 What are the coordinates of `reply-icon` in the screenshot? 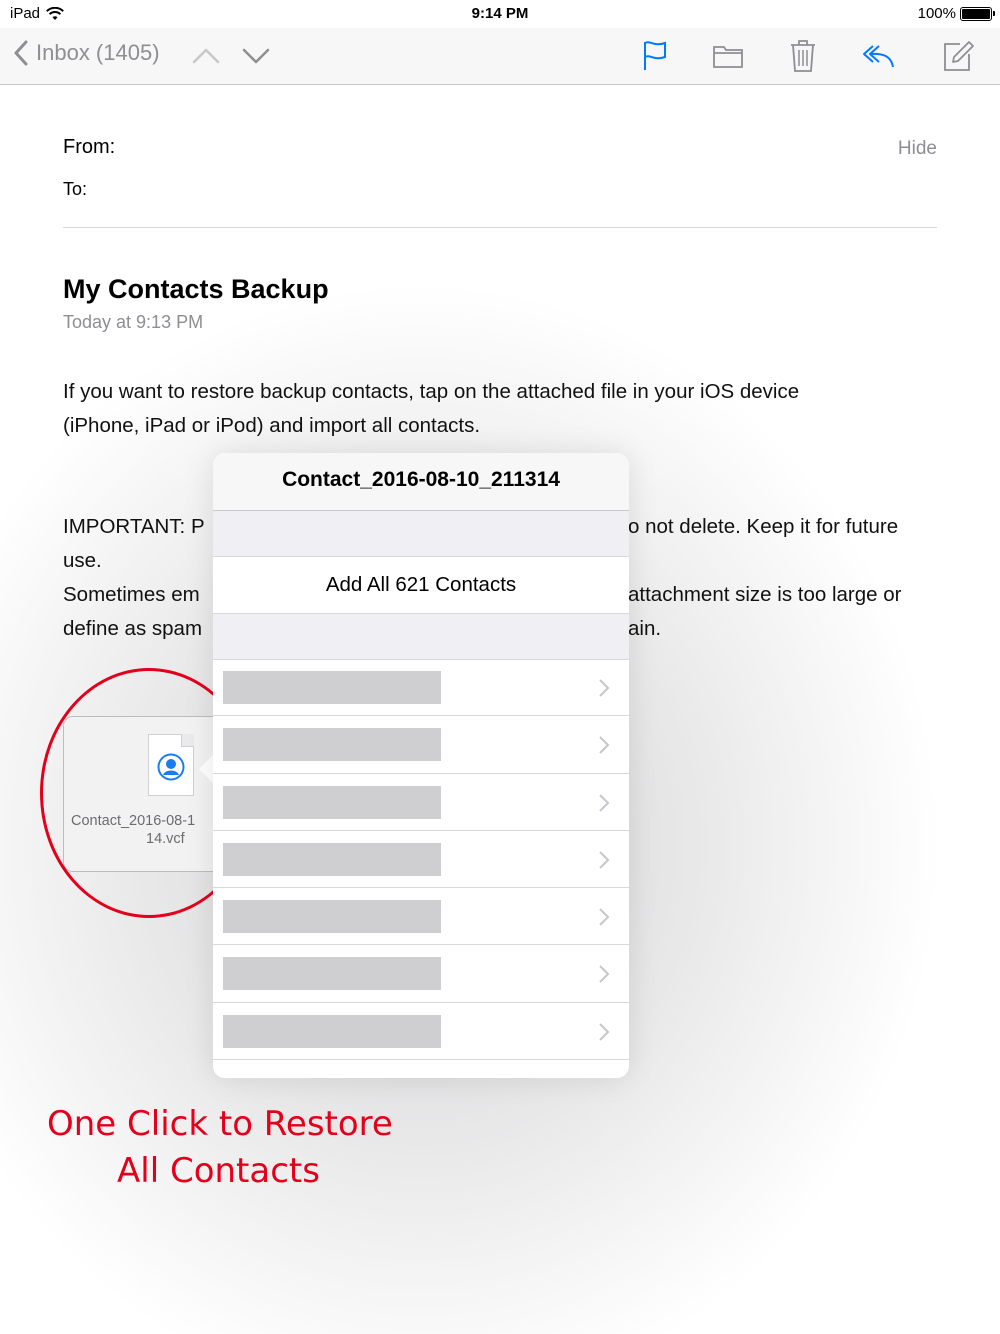 It's located at (878, 56).